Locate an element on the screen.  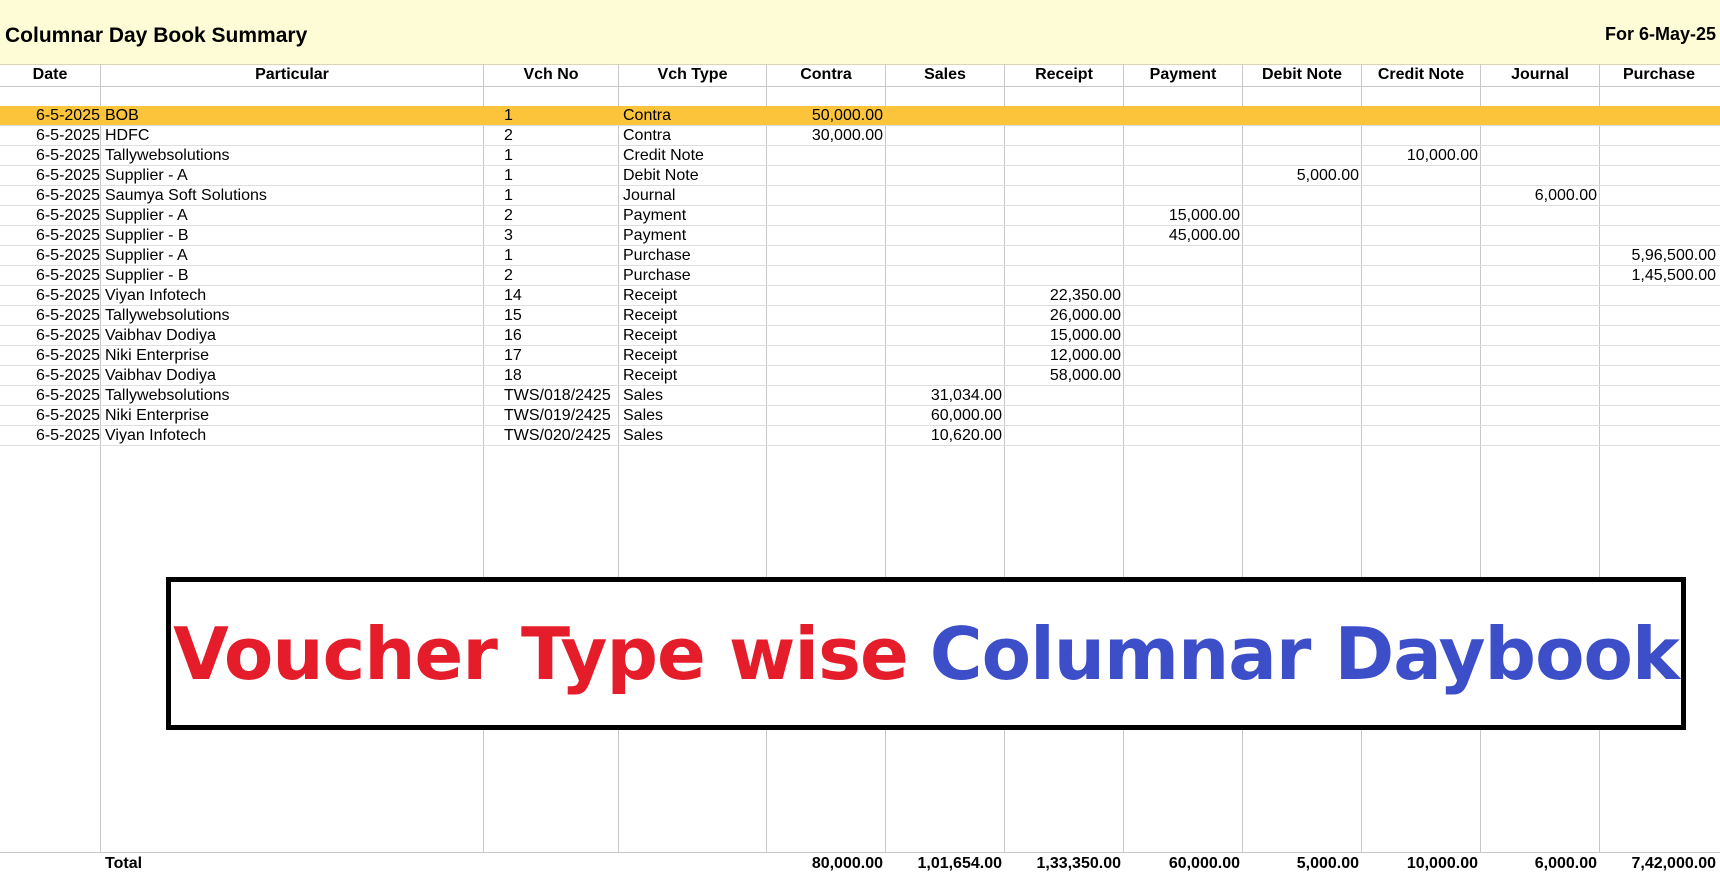
column-header-purchase: Purchase is located at coordinates (1659, 75).